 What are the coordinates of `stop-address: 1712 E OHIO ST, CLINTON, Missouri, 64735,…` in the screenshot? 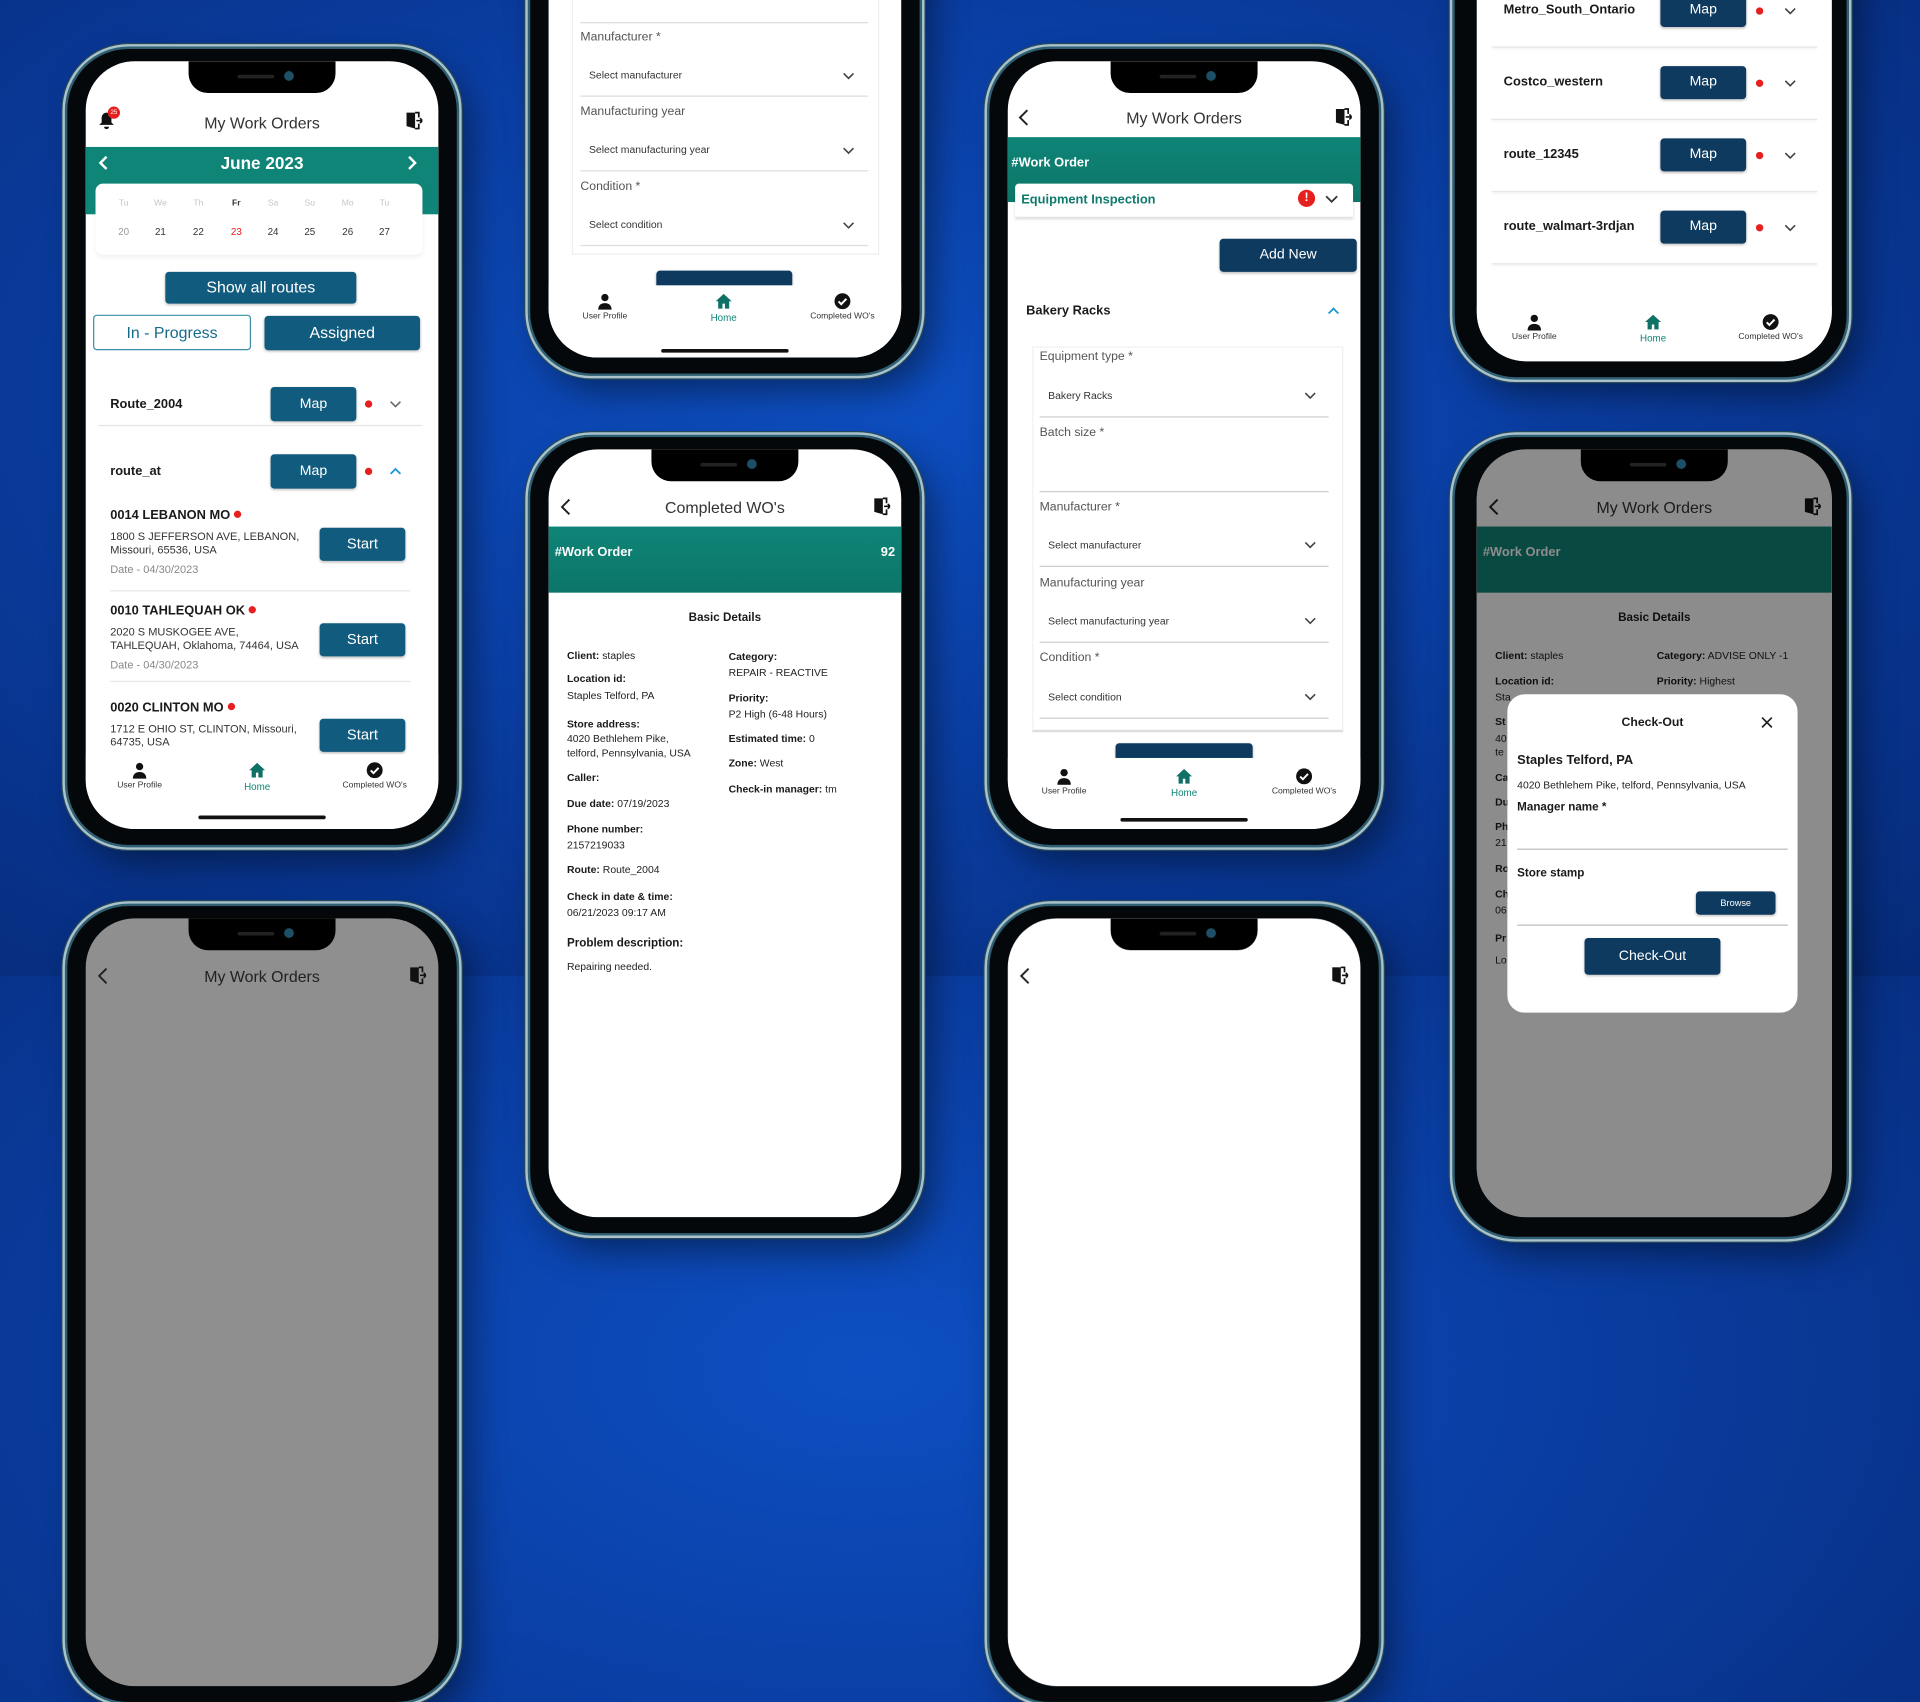 It's located at (203, 735).